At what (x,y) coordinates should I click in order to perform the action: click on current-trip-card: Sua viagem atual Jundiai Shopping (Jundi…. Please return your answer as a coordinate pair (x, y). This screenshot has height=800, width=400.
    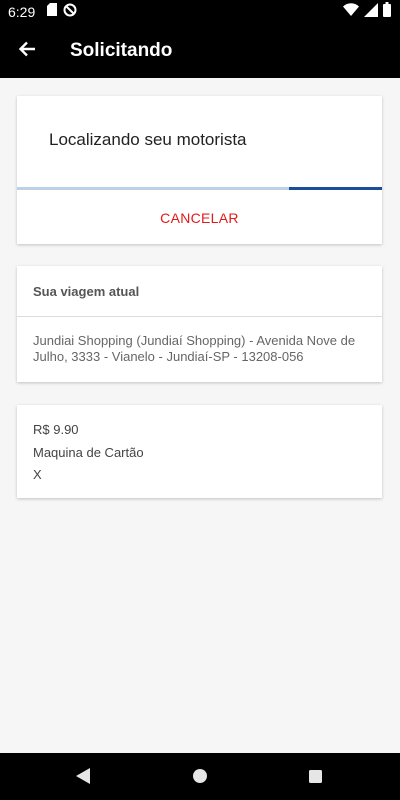
    Looking at the image, I should click on (199, 324).